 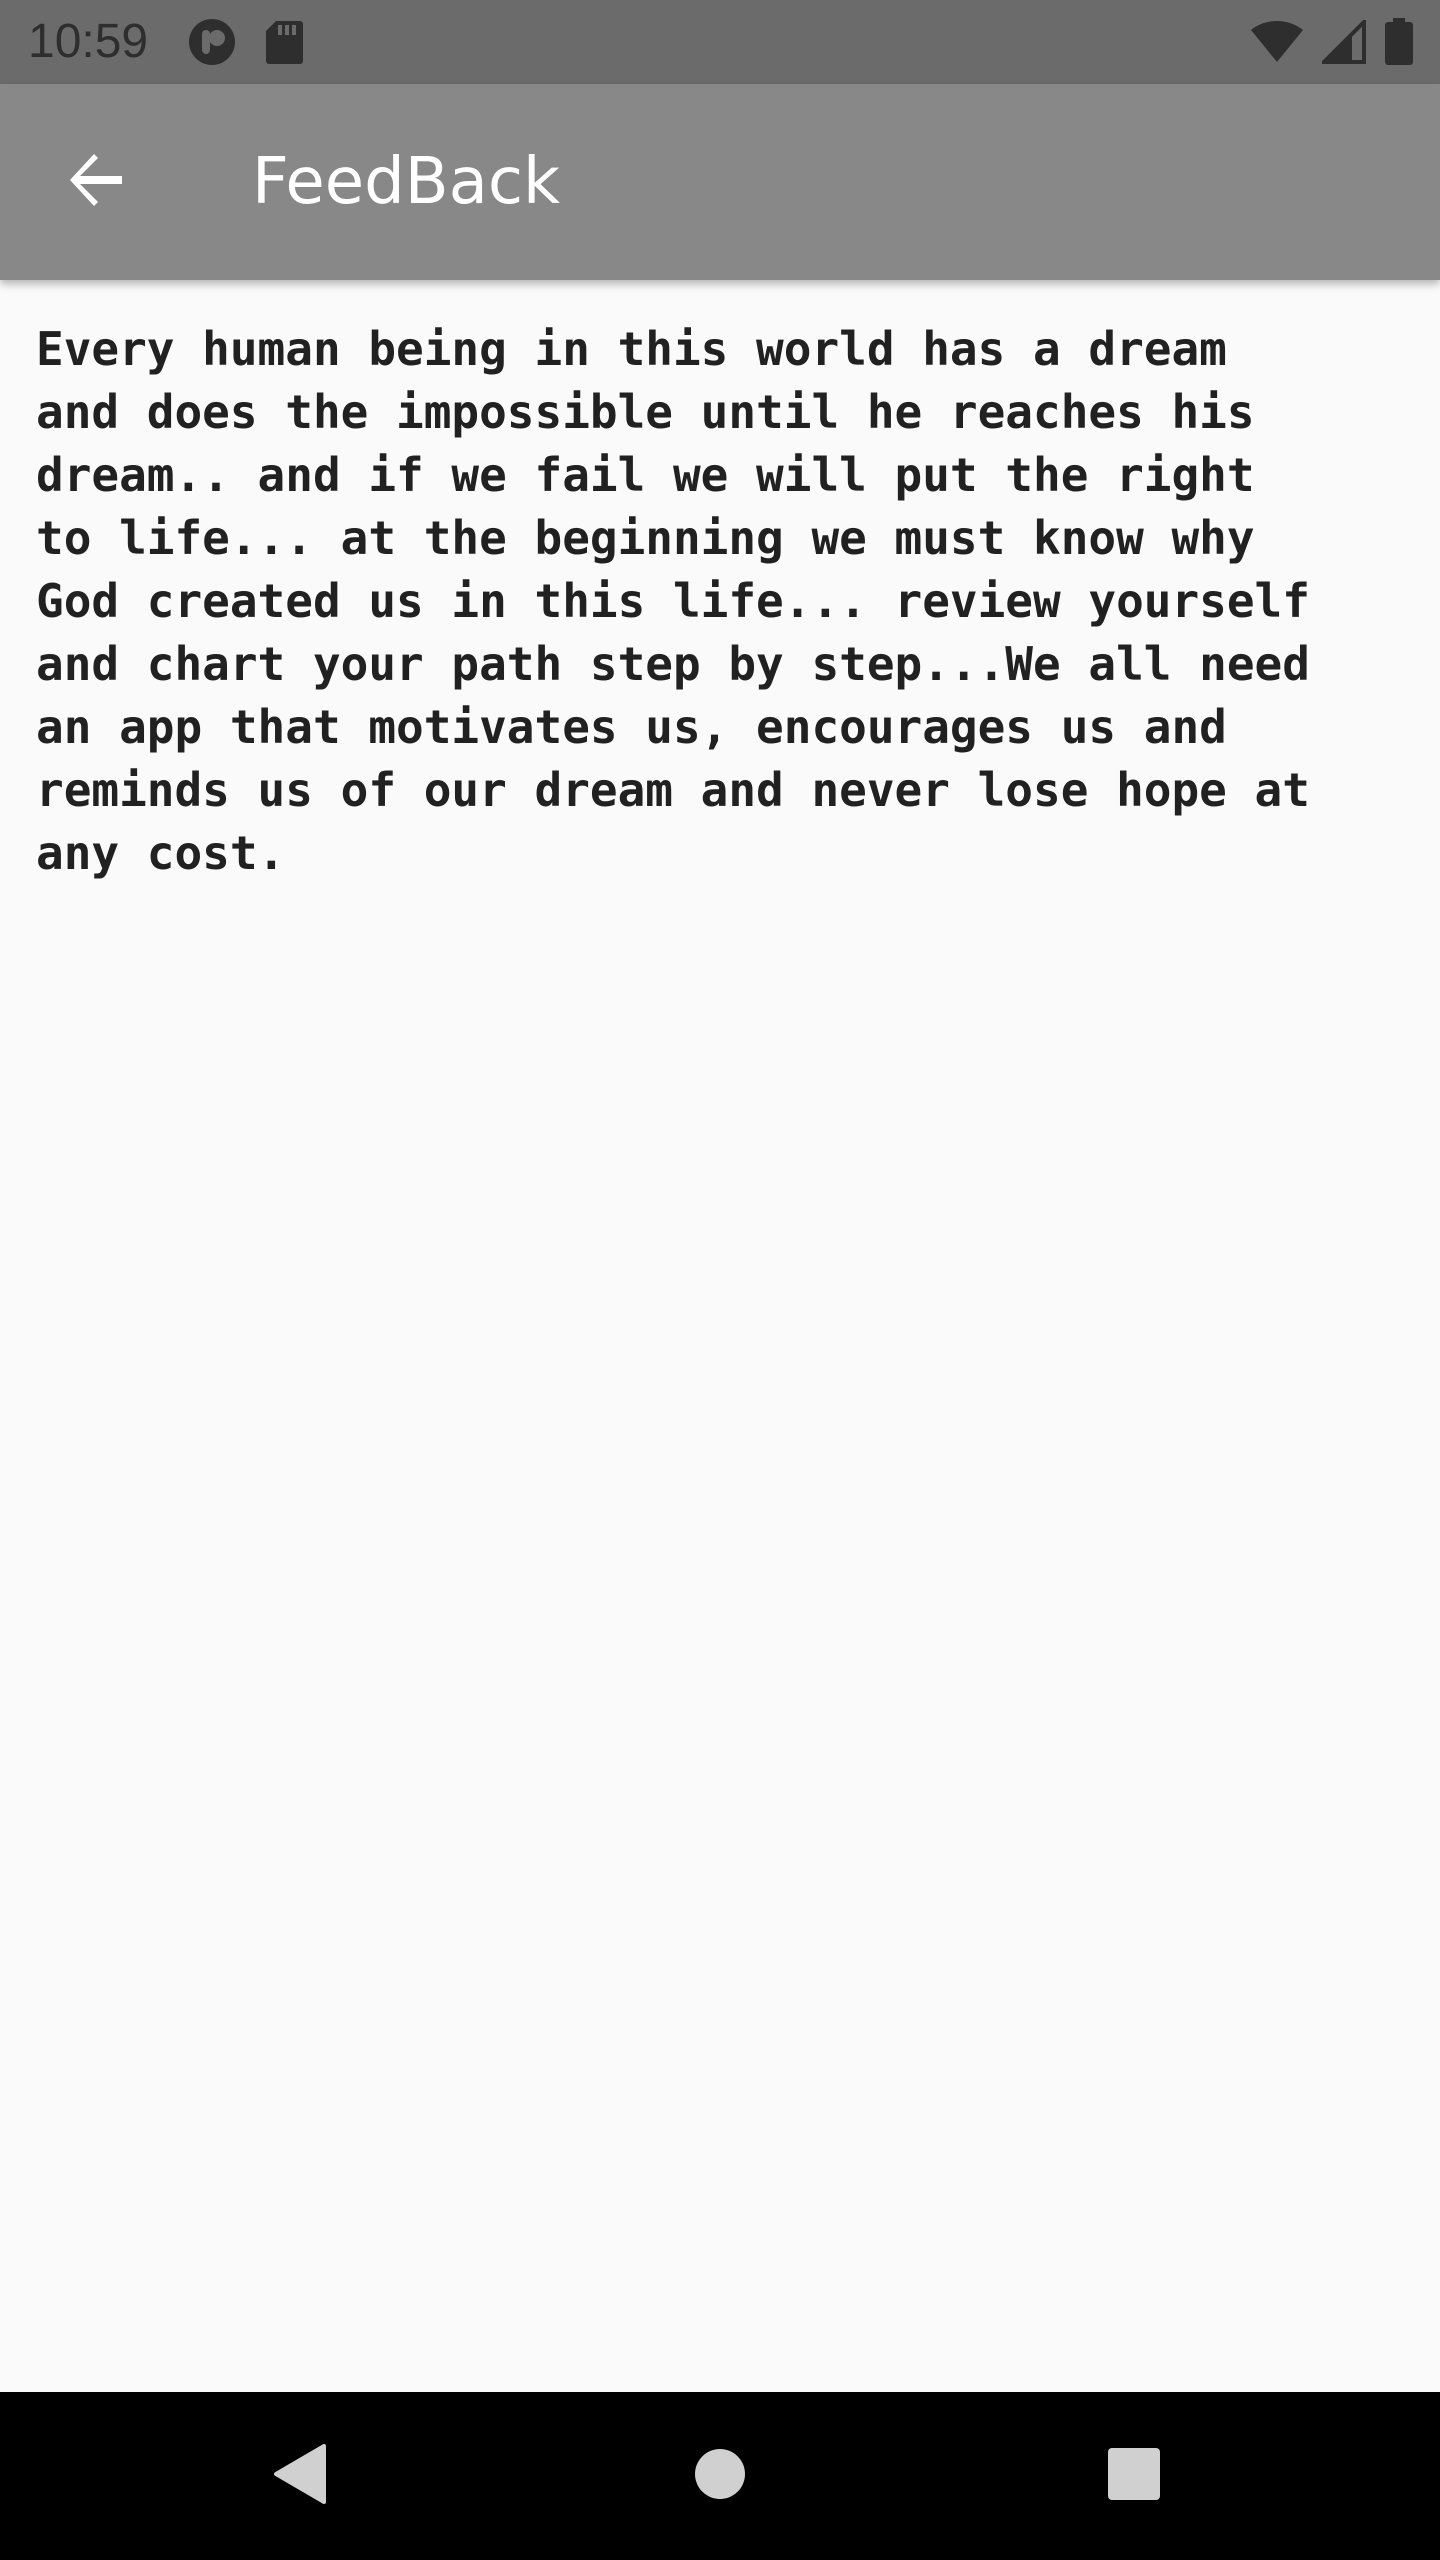 I want to click on nav-recents-icon, so click(x=1134, y=2476).